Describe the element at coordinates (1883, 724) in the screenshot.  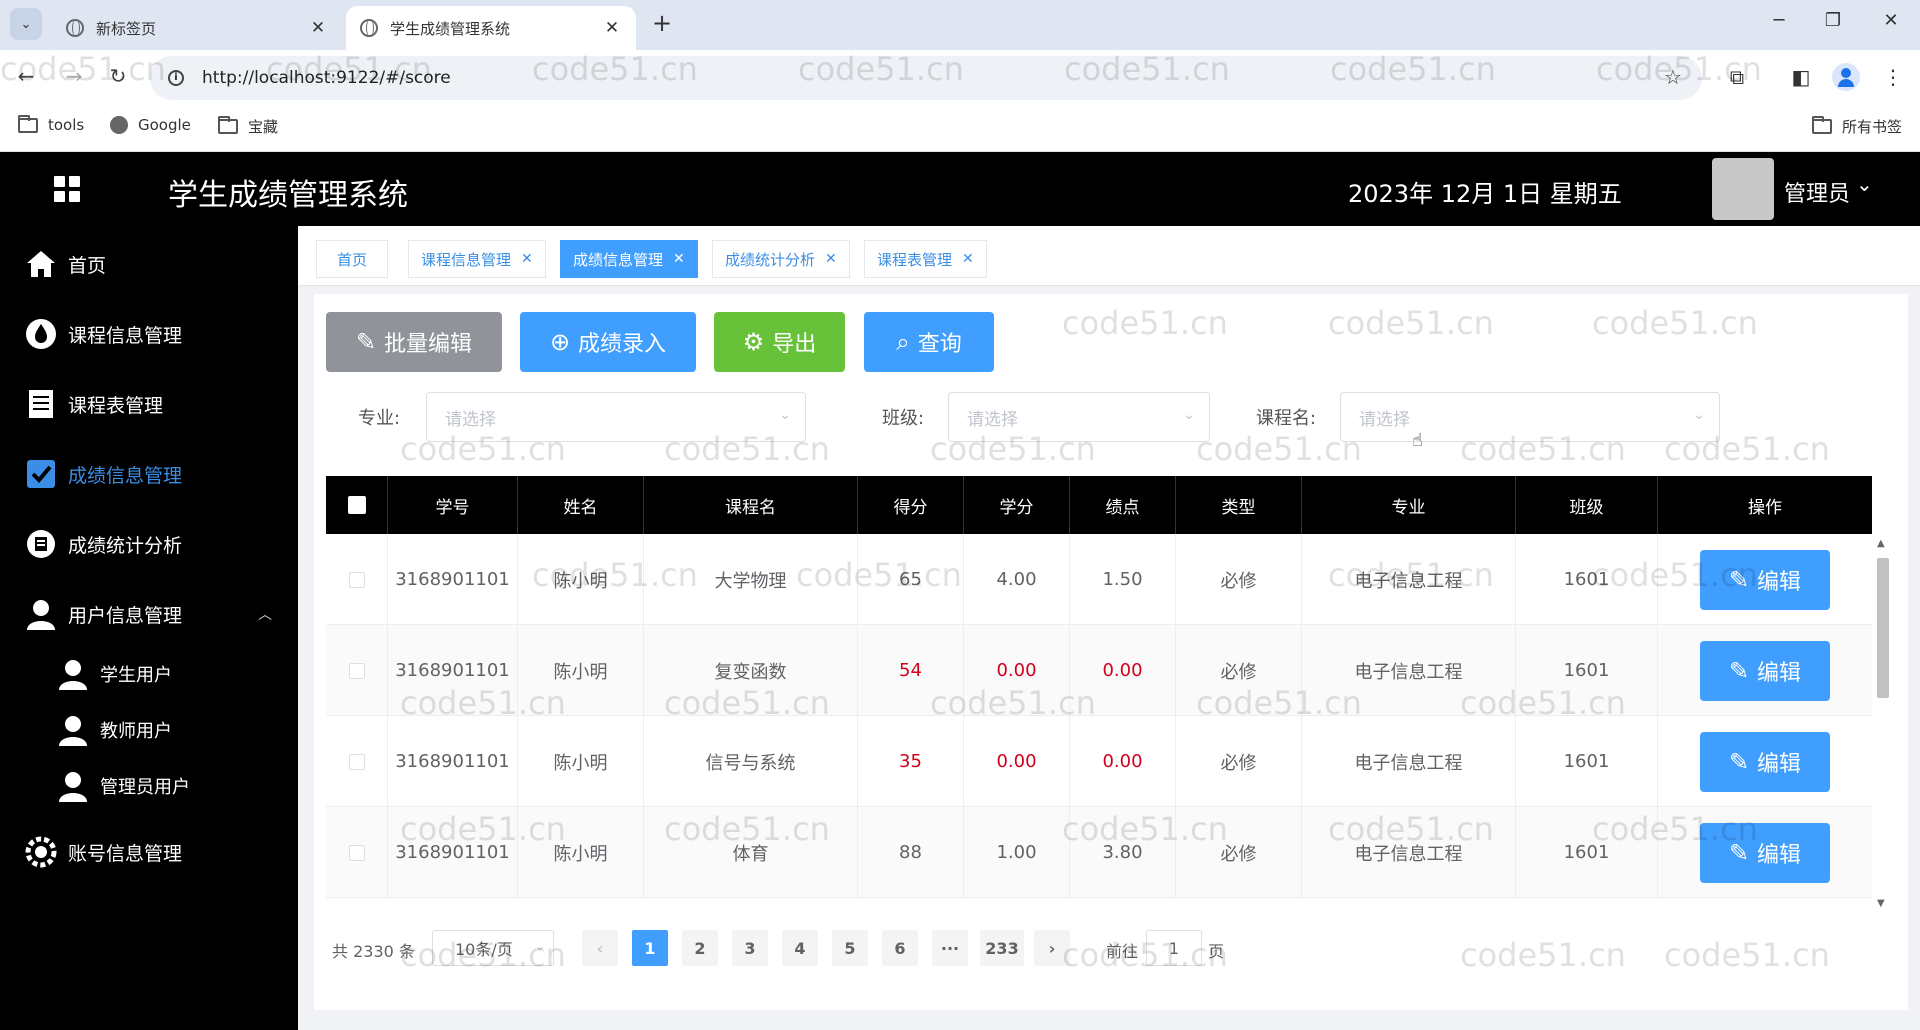
I see `table-scrollbar: ▲ ▼` at that location.